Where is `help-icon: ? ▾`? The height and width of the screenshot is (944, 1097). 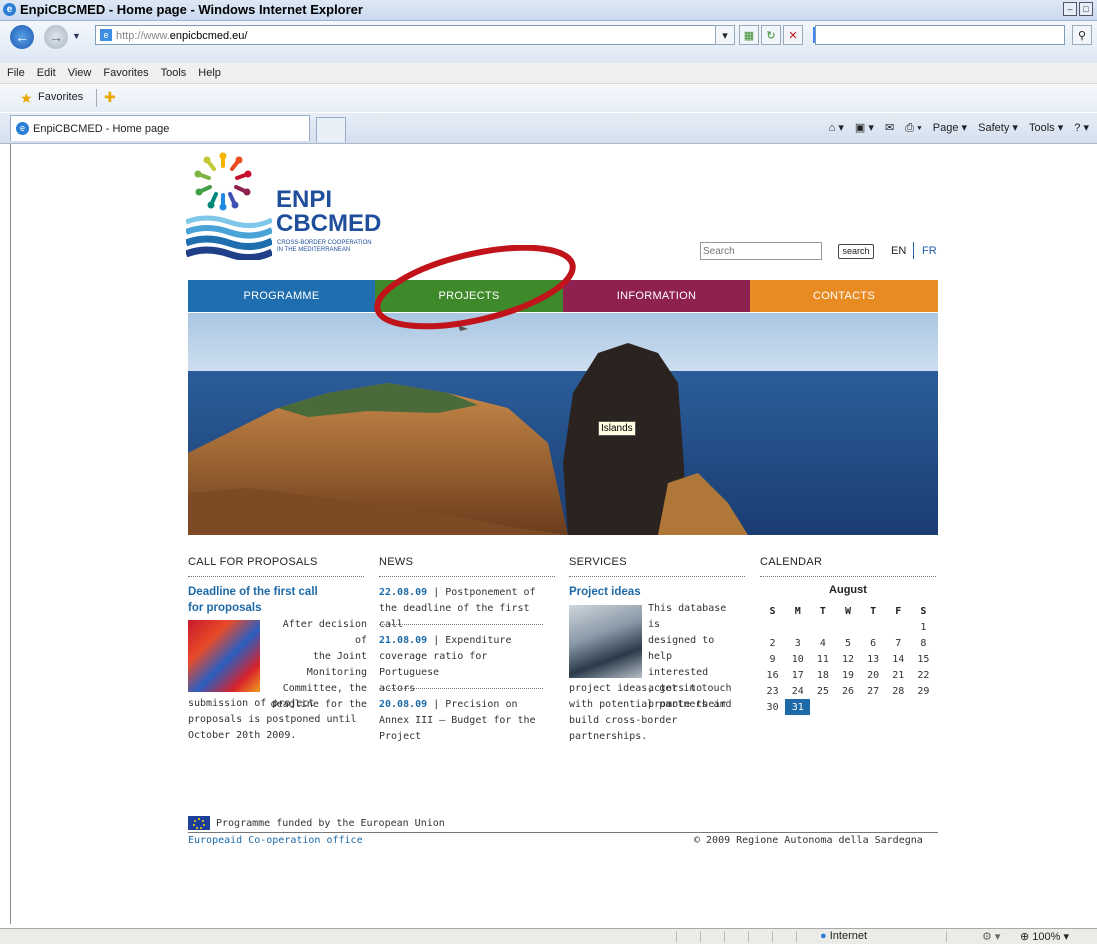
help-icon: ? ▾ is located at coordinates (1081, 128).